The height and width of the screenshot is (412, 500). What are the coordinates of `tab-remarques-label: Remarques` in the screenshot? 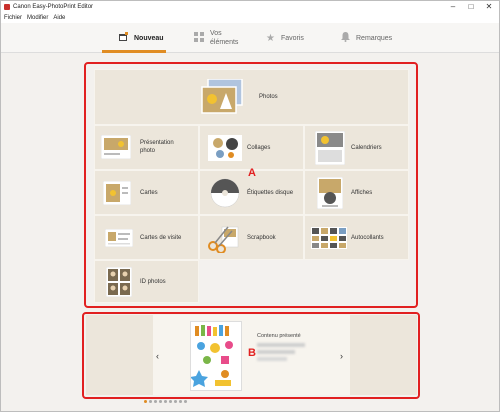 It's located at (374, 38).